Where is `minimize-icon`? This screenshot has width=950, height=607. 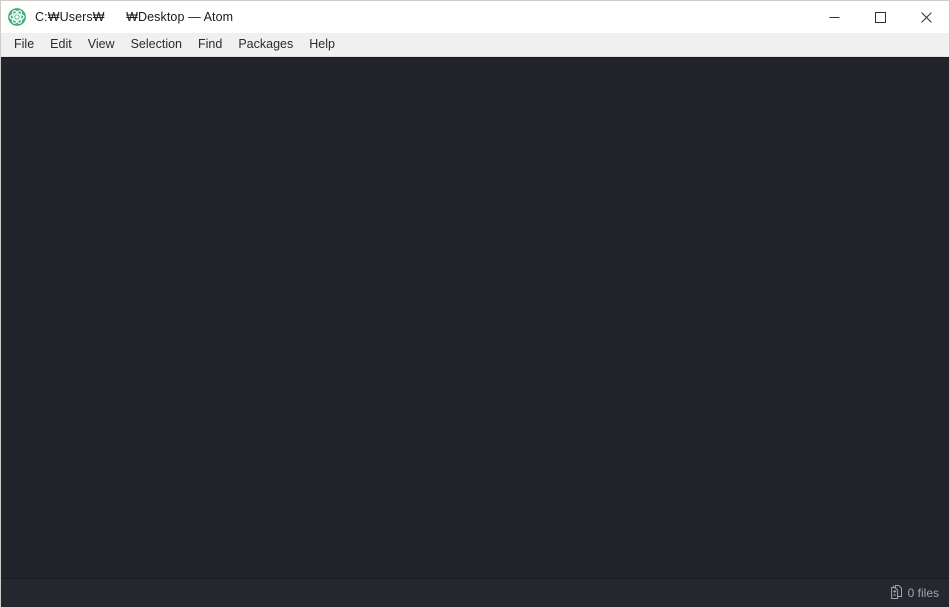 minimize-icon is located at coordinates (834, 17).